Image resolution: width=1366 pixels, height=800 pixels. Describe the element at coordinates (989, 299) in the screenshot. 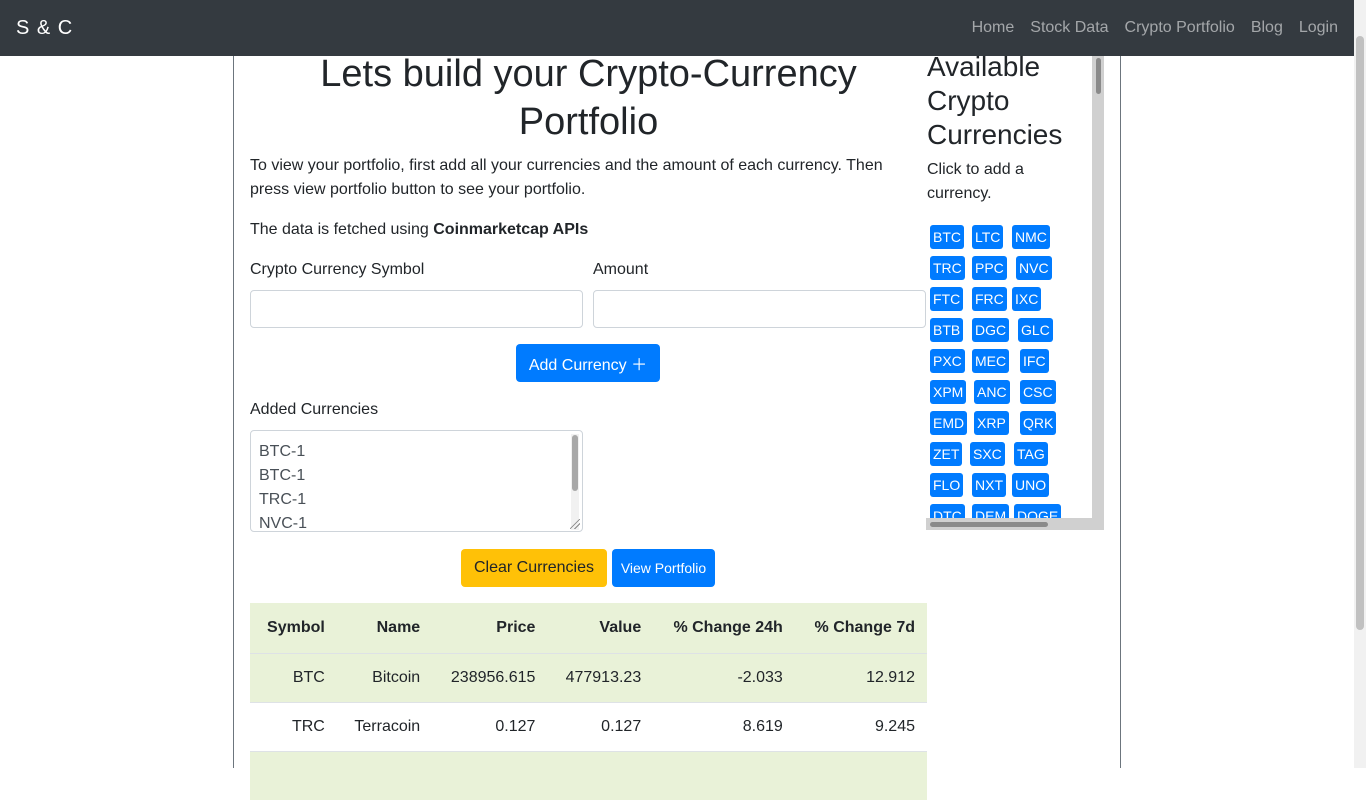

I see `currency-badge-frc: FRC` at that location.